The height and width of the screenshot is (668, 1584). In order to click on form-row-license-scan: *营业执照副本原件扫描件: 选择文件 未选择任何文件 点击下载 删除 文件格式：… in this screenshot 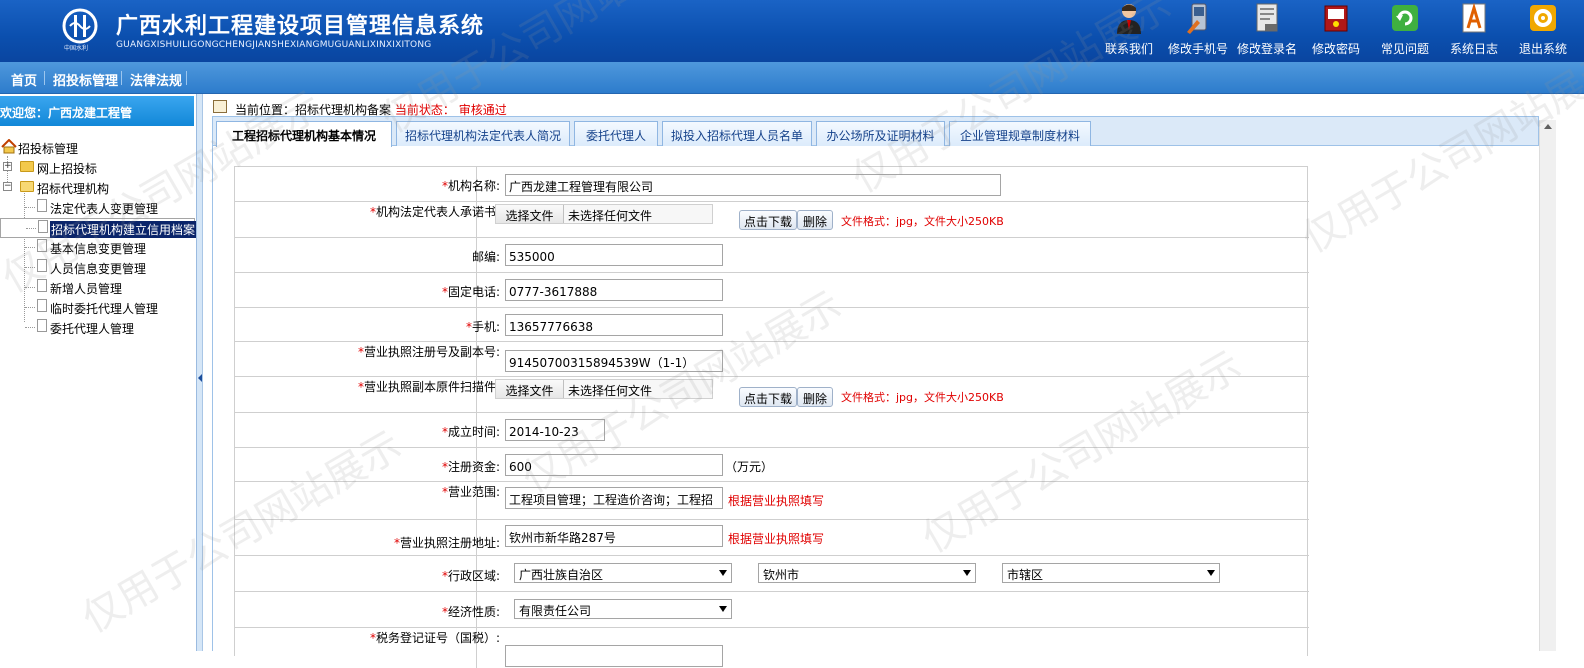, I will do `click(772, 395)`.